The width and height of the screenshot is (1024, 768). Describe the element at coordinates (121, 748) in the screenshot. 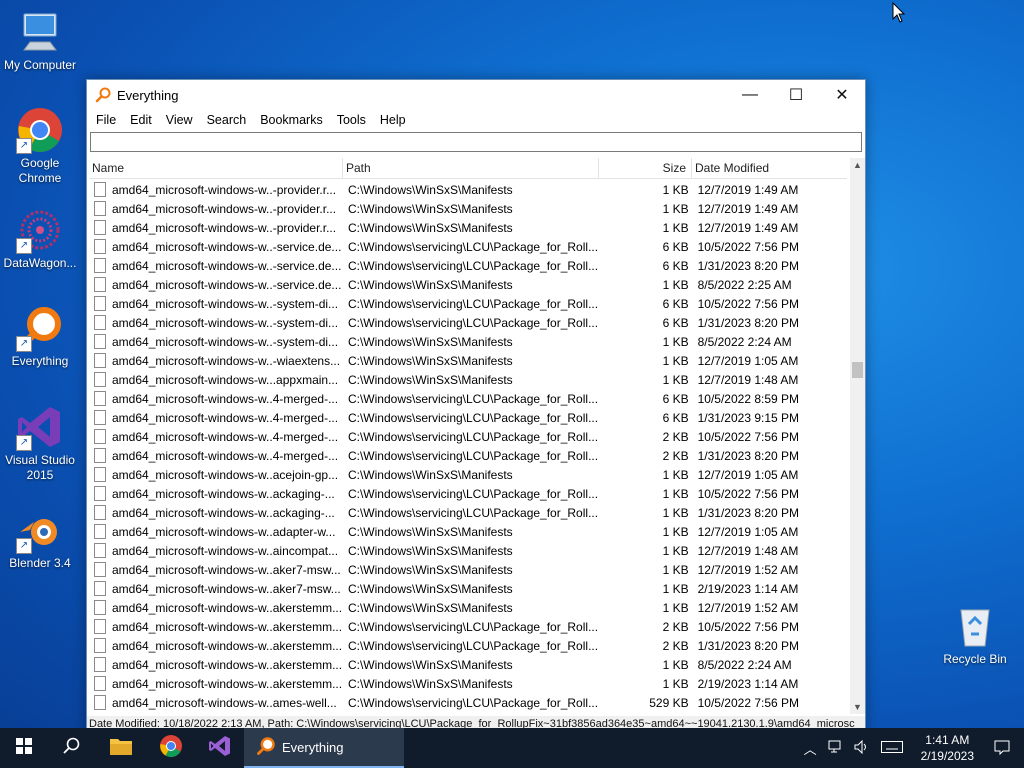

I see `taskbar-file-explorer` at that location.